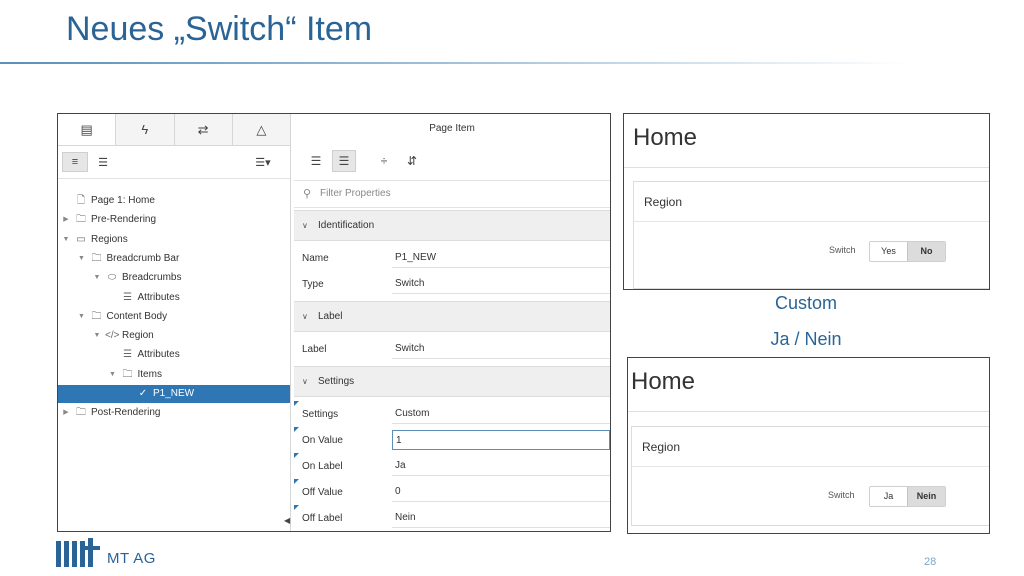 Image resolution: width=1024 pixels, height=576 pixels. I want to click on property-value-field: Nein, so click(501, 518).